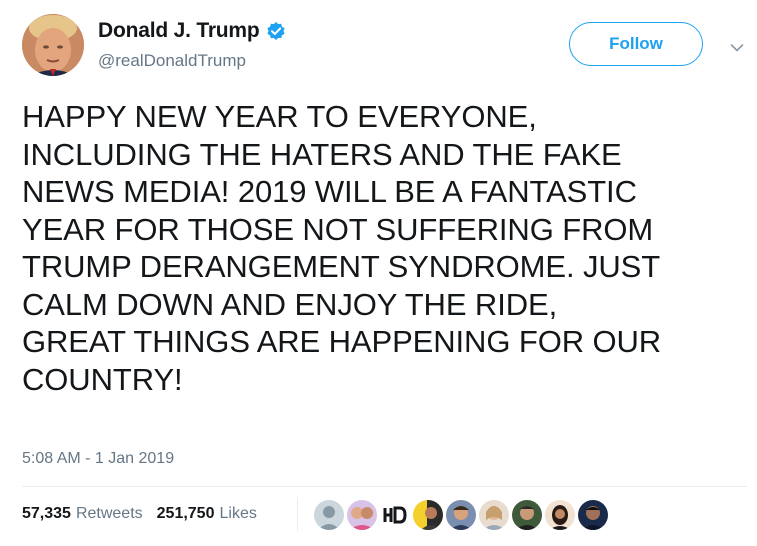 This screenshot has height=546, width=757. I want to click on stats-separator, so click(297, 514).